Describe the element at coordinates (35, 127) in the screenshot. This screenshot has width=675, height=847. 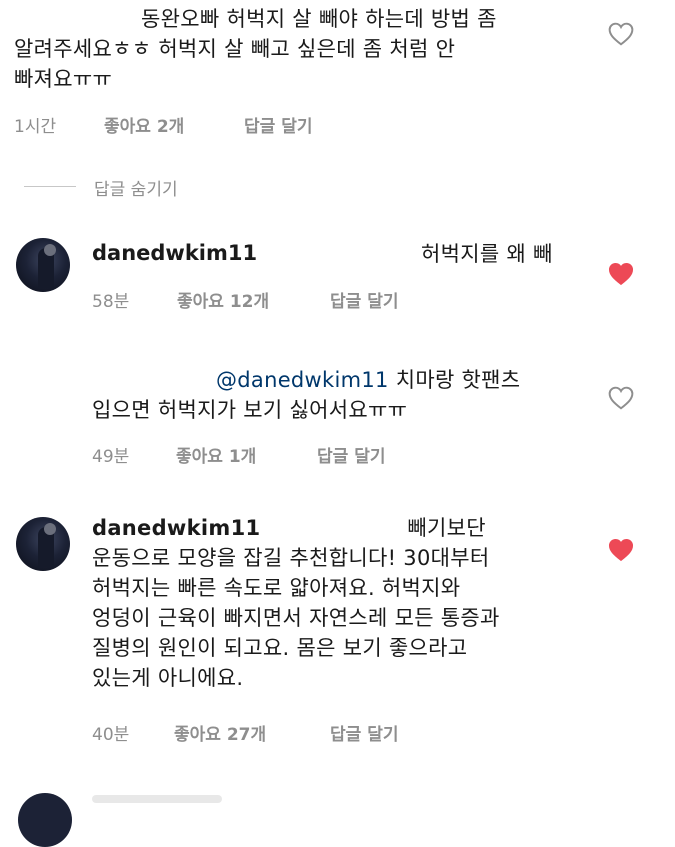
I see `comment-1-time: 1시간` at that location.